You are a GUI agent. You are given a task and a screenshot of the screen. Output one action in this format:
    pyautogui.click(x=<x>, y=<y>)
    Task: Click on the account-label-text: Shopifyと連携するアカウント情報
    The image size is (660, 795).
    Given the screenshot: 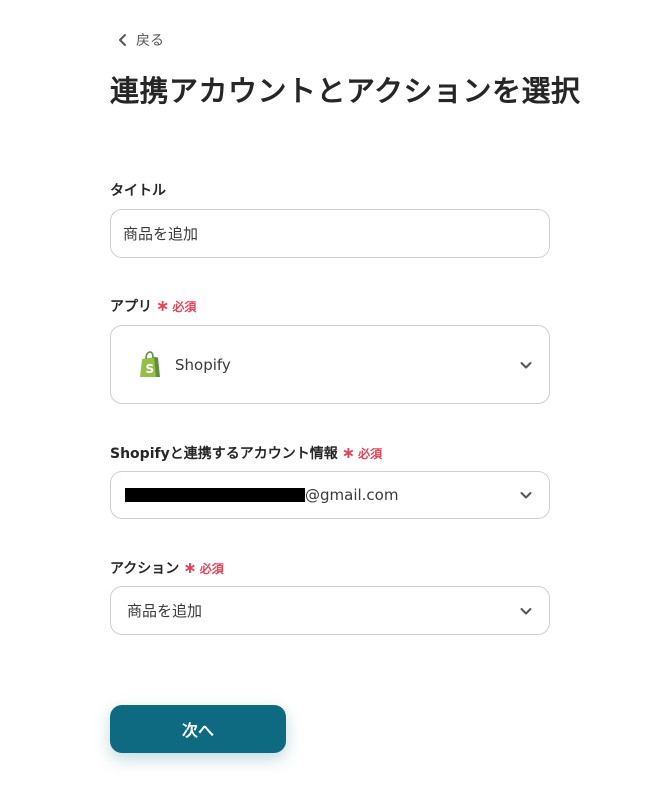 What is the action you would take?
    pyautogui.click(x=224, y=454)
    